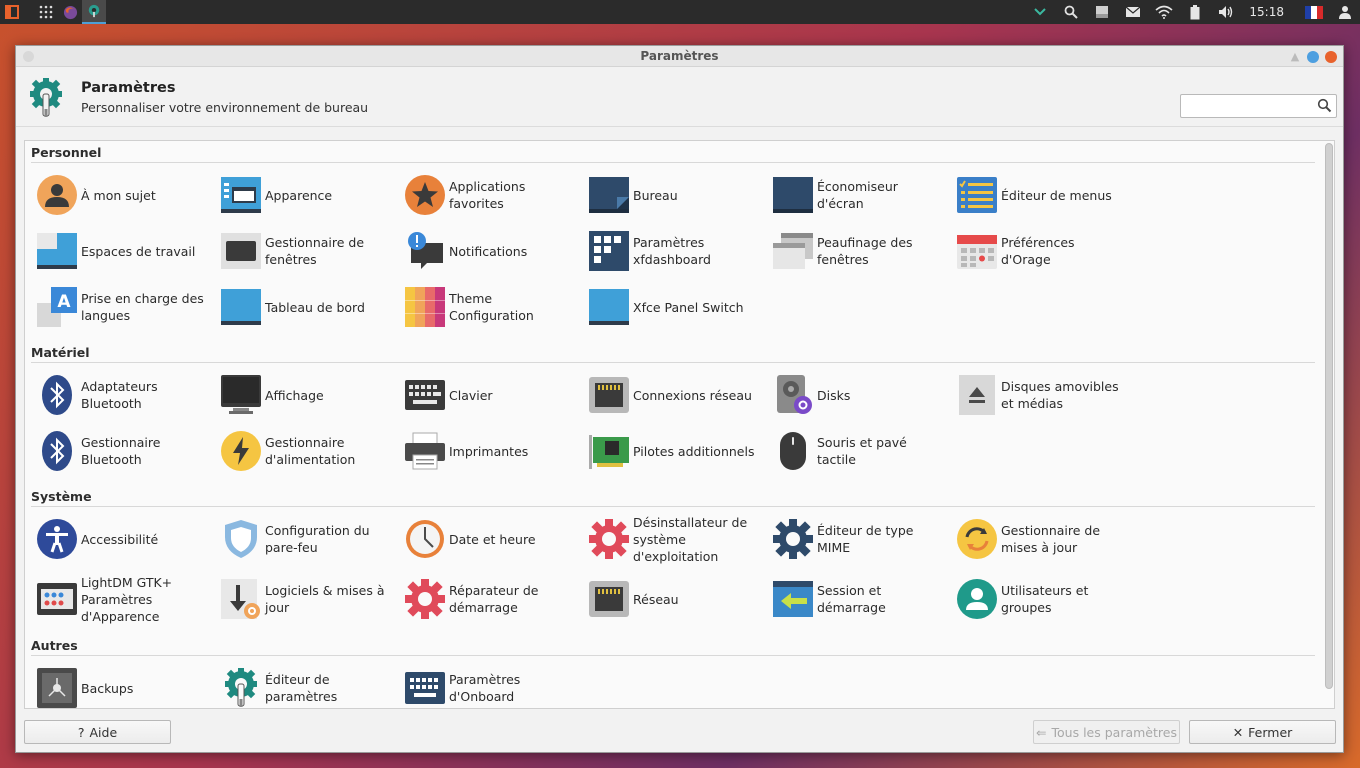  I want to click on dashboard-icon, so click(609, 251).